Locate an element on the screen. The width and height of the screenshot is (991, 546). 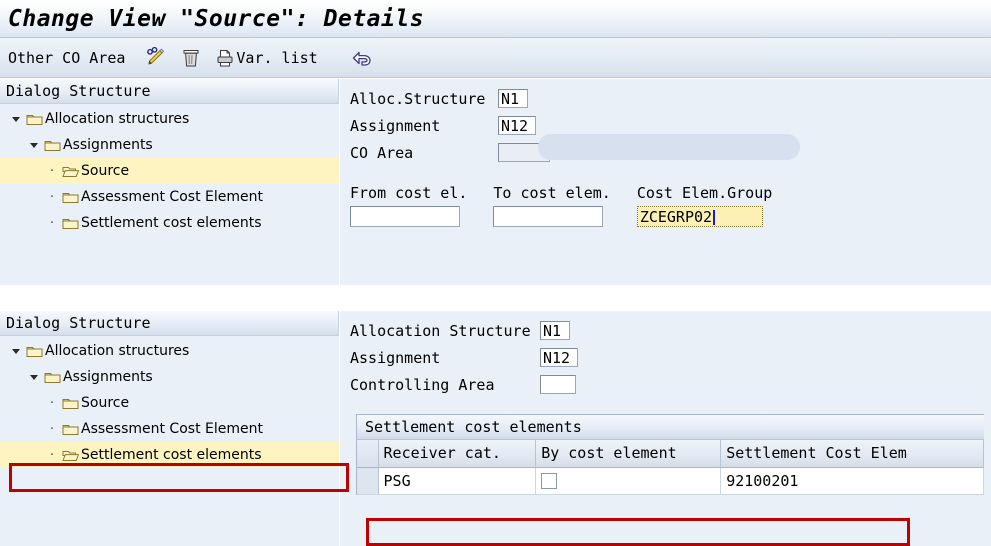
print-var-list-button: Var. list is located at coordinates (266, 58).